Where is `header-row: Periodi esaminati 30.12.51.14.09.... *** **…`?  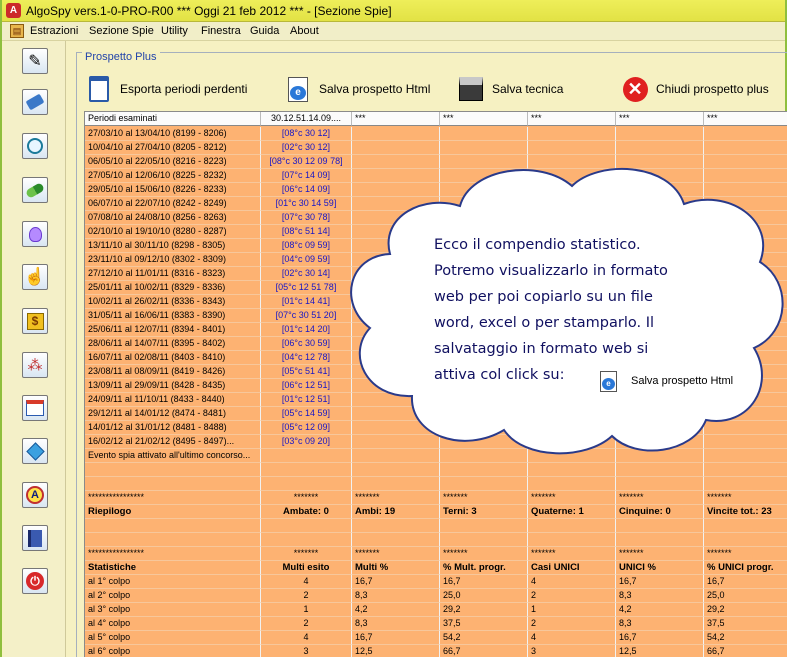 header-row: Periodi esaminati 30.12.51.14.09.... *** **… is located at coordinates (436, 119).